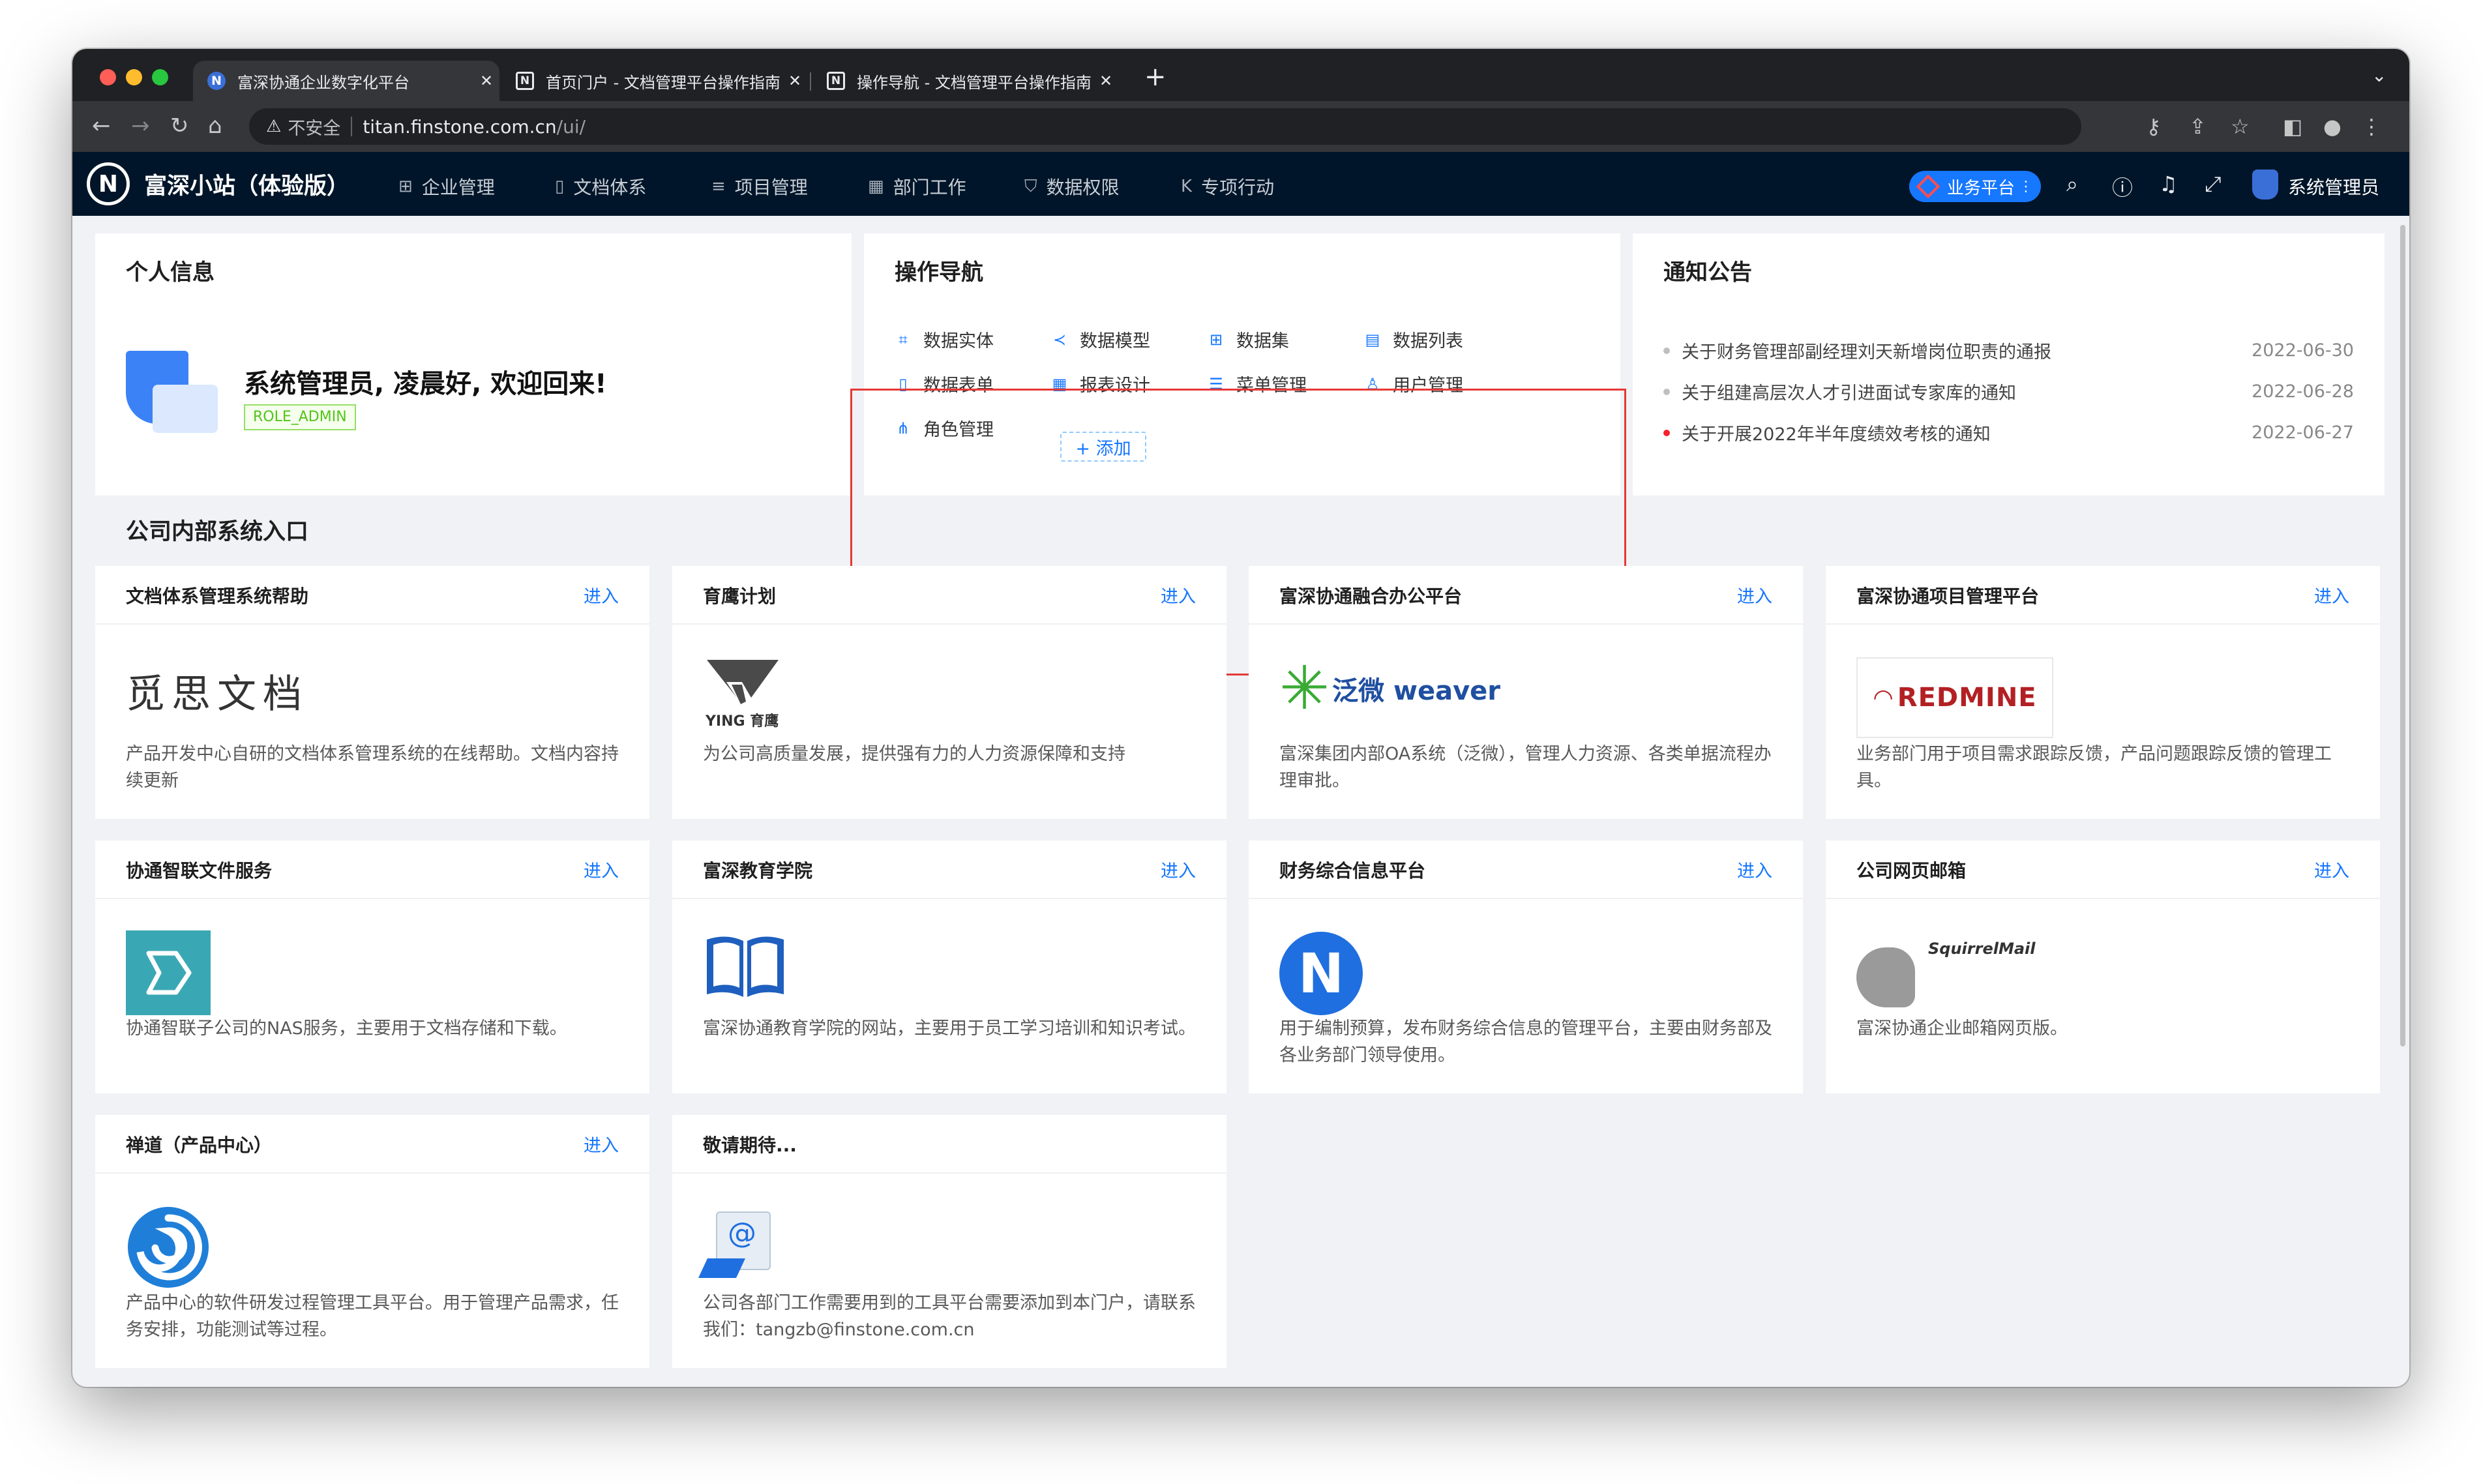 The height and width of the screenshot is (1484, 2483). I want to click on reload-icon: ↻, so click(179, 126).